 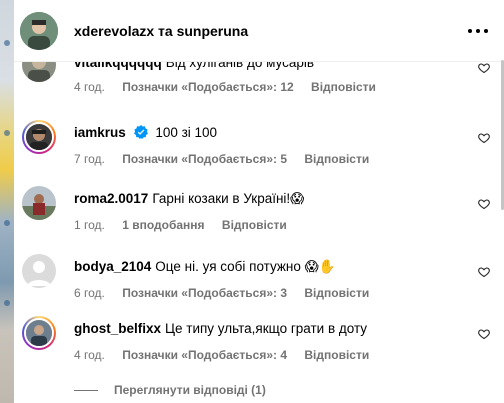 What do you see at coordinates (207, 87) in the screenshot?
I see `comment-likes: Позначки «Подобається»: 12` at bounding box center [207, 87].